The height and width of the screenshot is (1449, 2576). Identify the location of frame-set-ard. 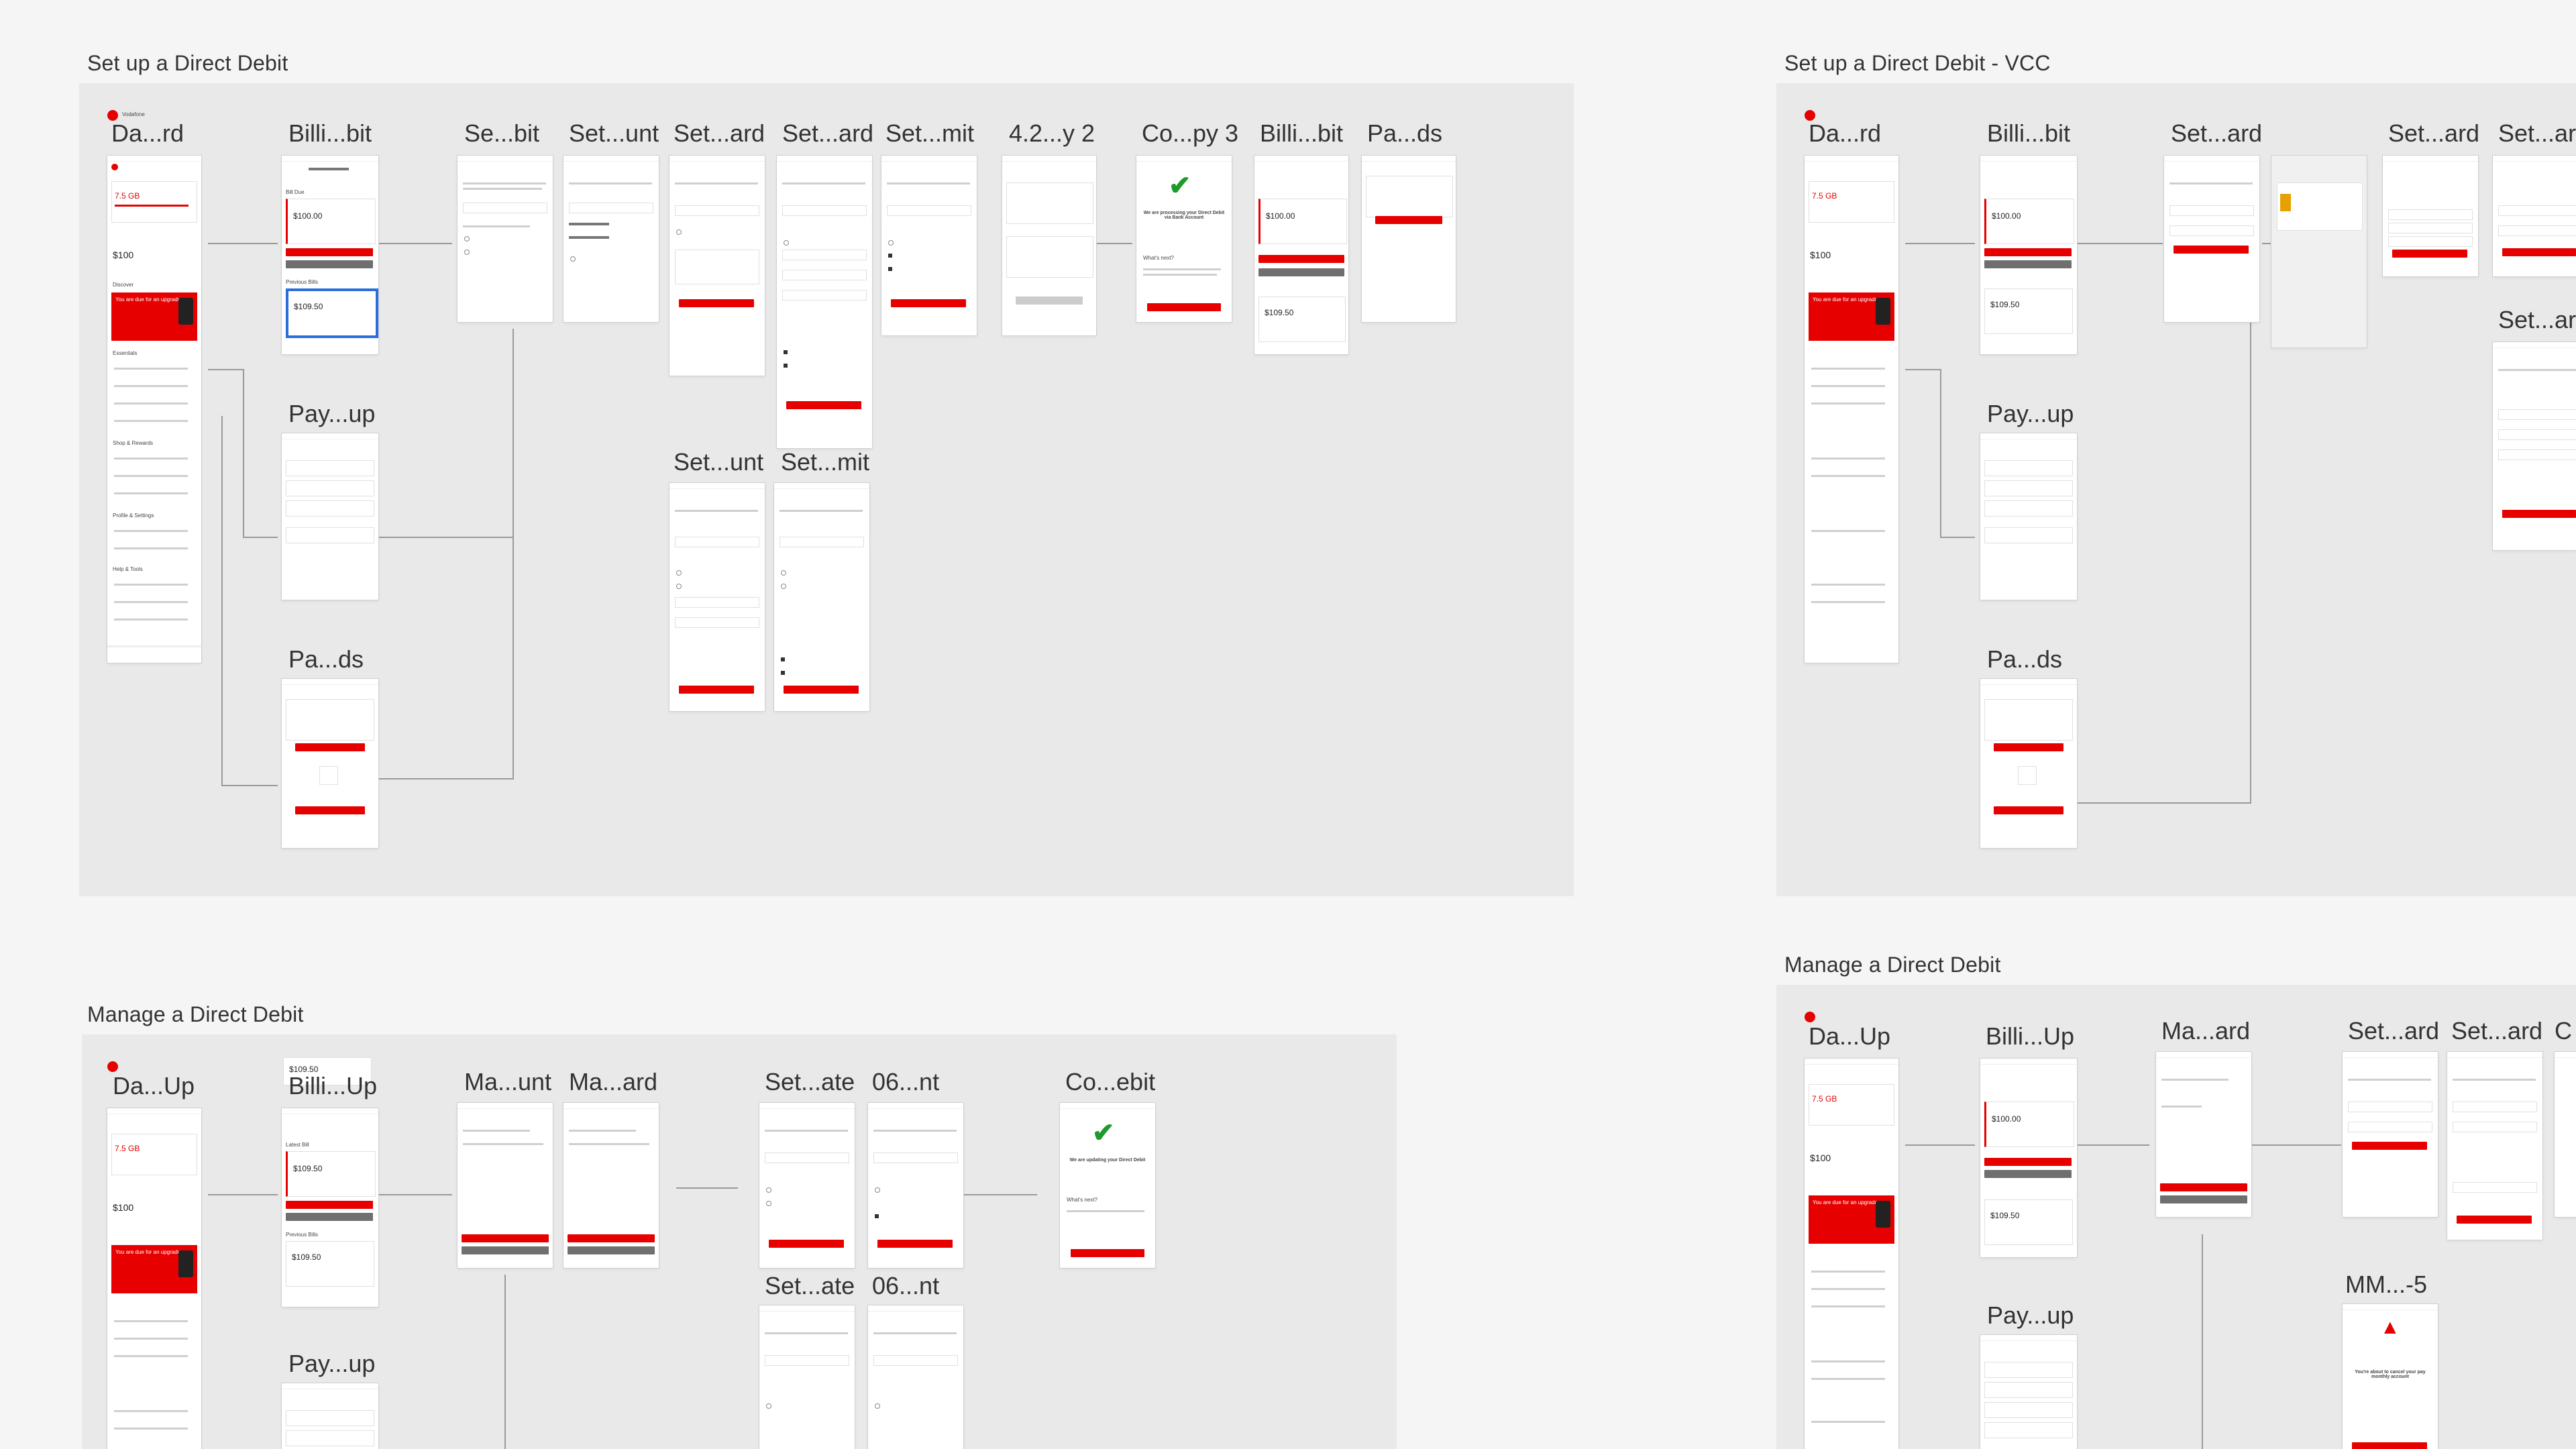
(717, 266).